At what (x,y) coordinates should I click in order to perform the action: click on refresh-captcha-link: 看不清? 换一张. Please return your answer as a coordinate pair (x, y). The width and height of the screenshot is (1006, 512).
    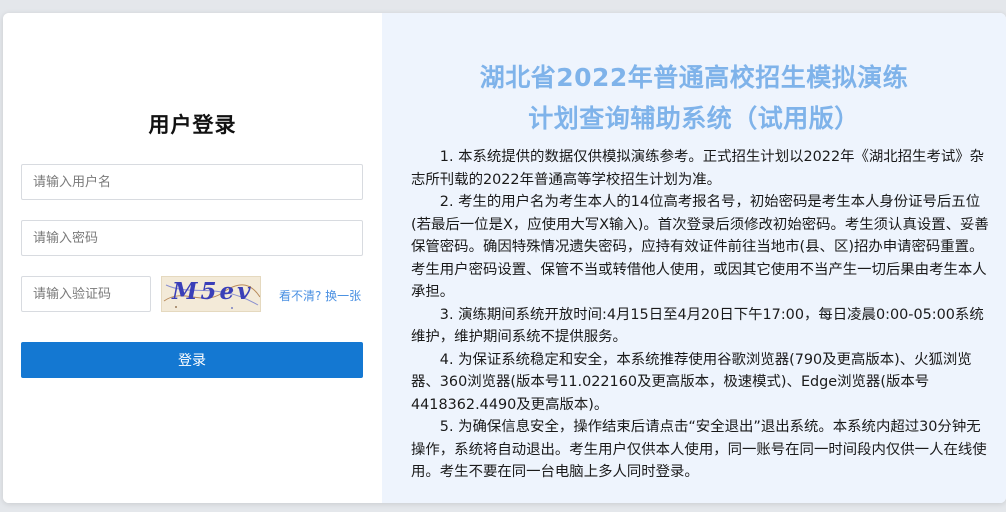
    Looking at the image, I should click on (320, 295).